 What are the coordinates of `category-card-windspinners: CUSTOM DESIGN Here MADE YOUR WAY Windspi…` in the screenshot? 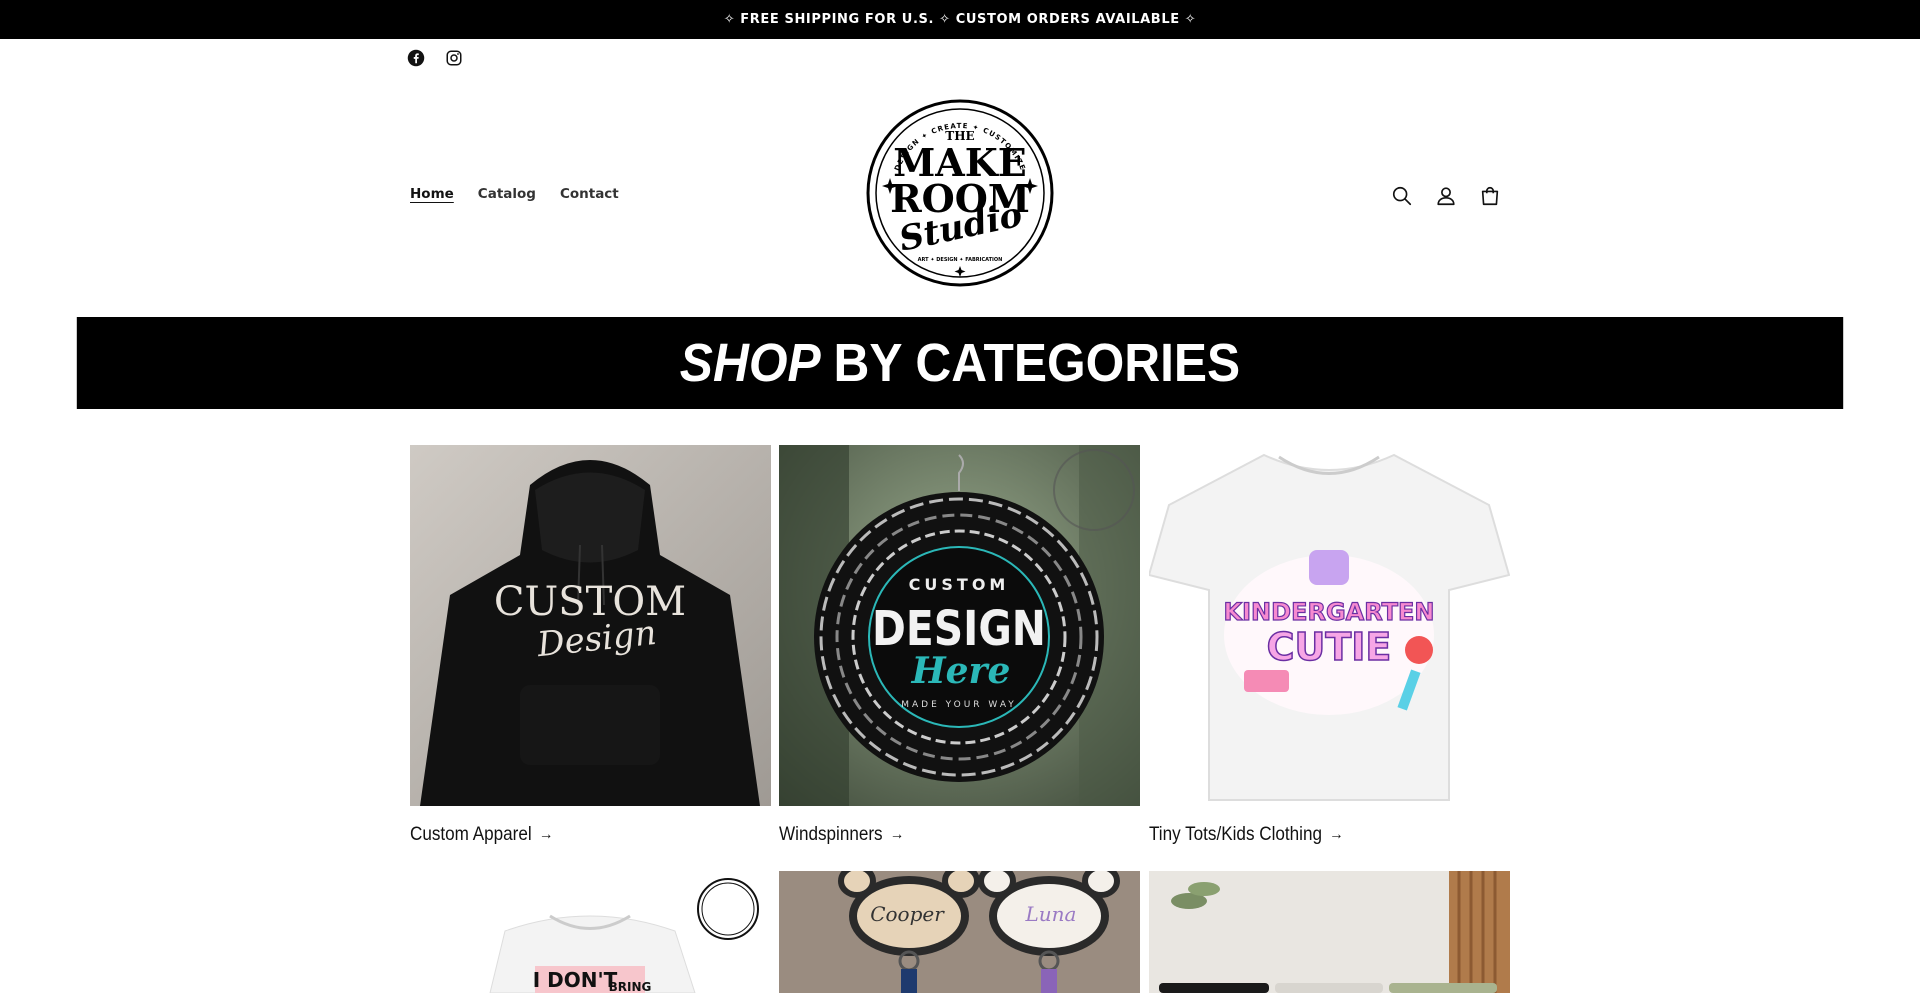 It's located at (959, 645).